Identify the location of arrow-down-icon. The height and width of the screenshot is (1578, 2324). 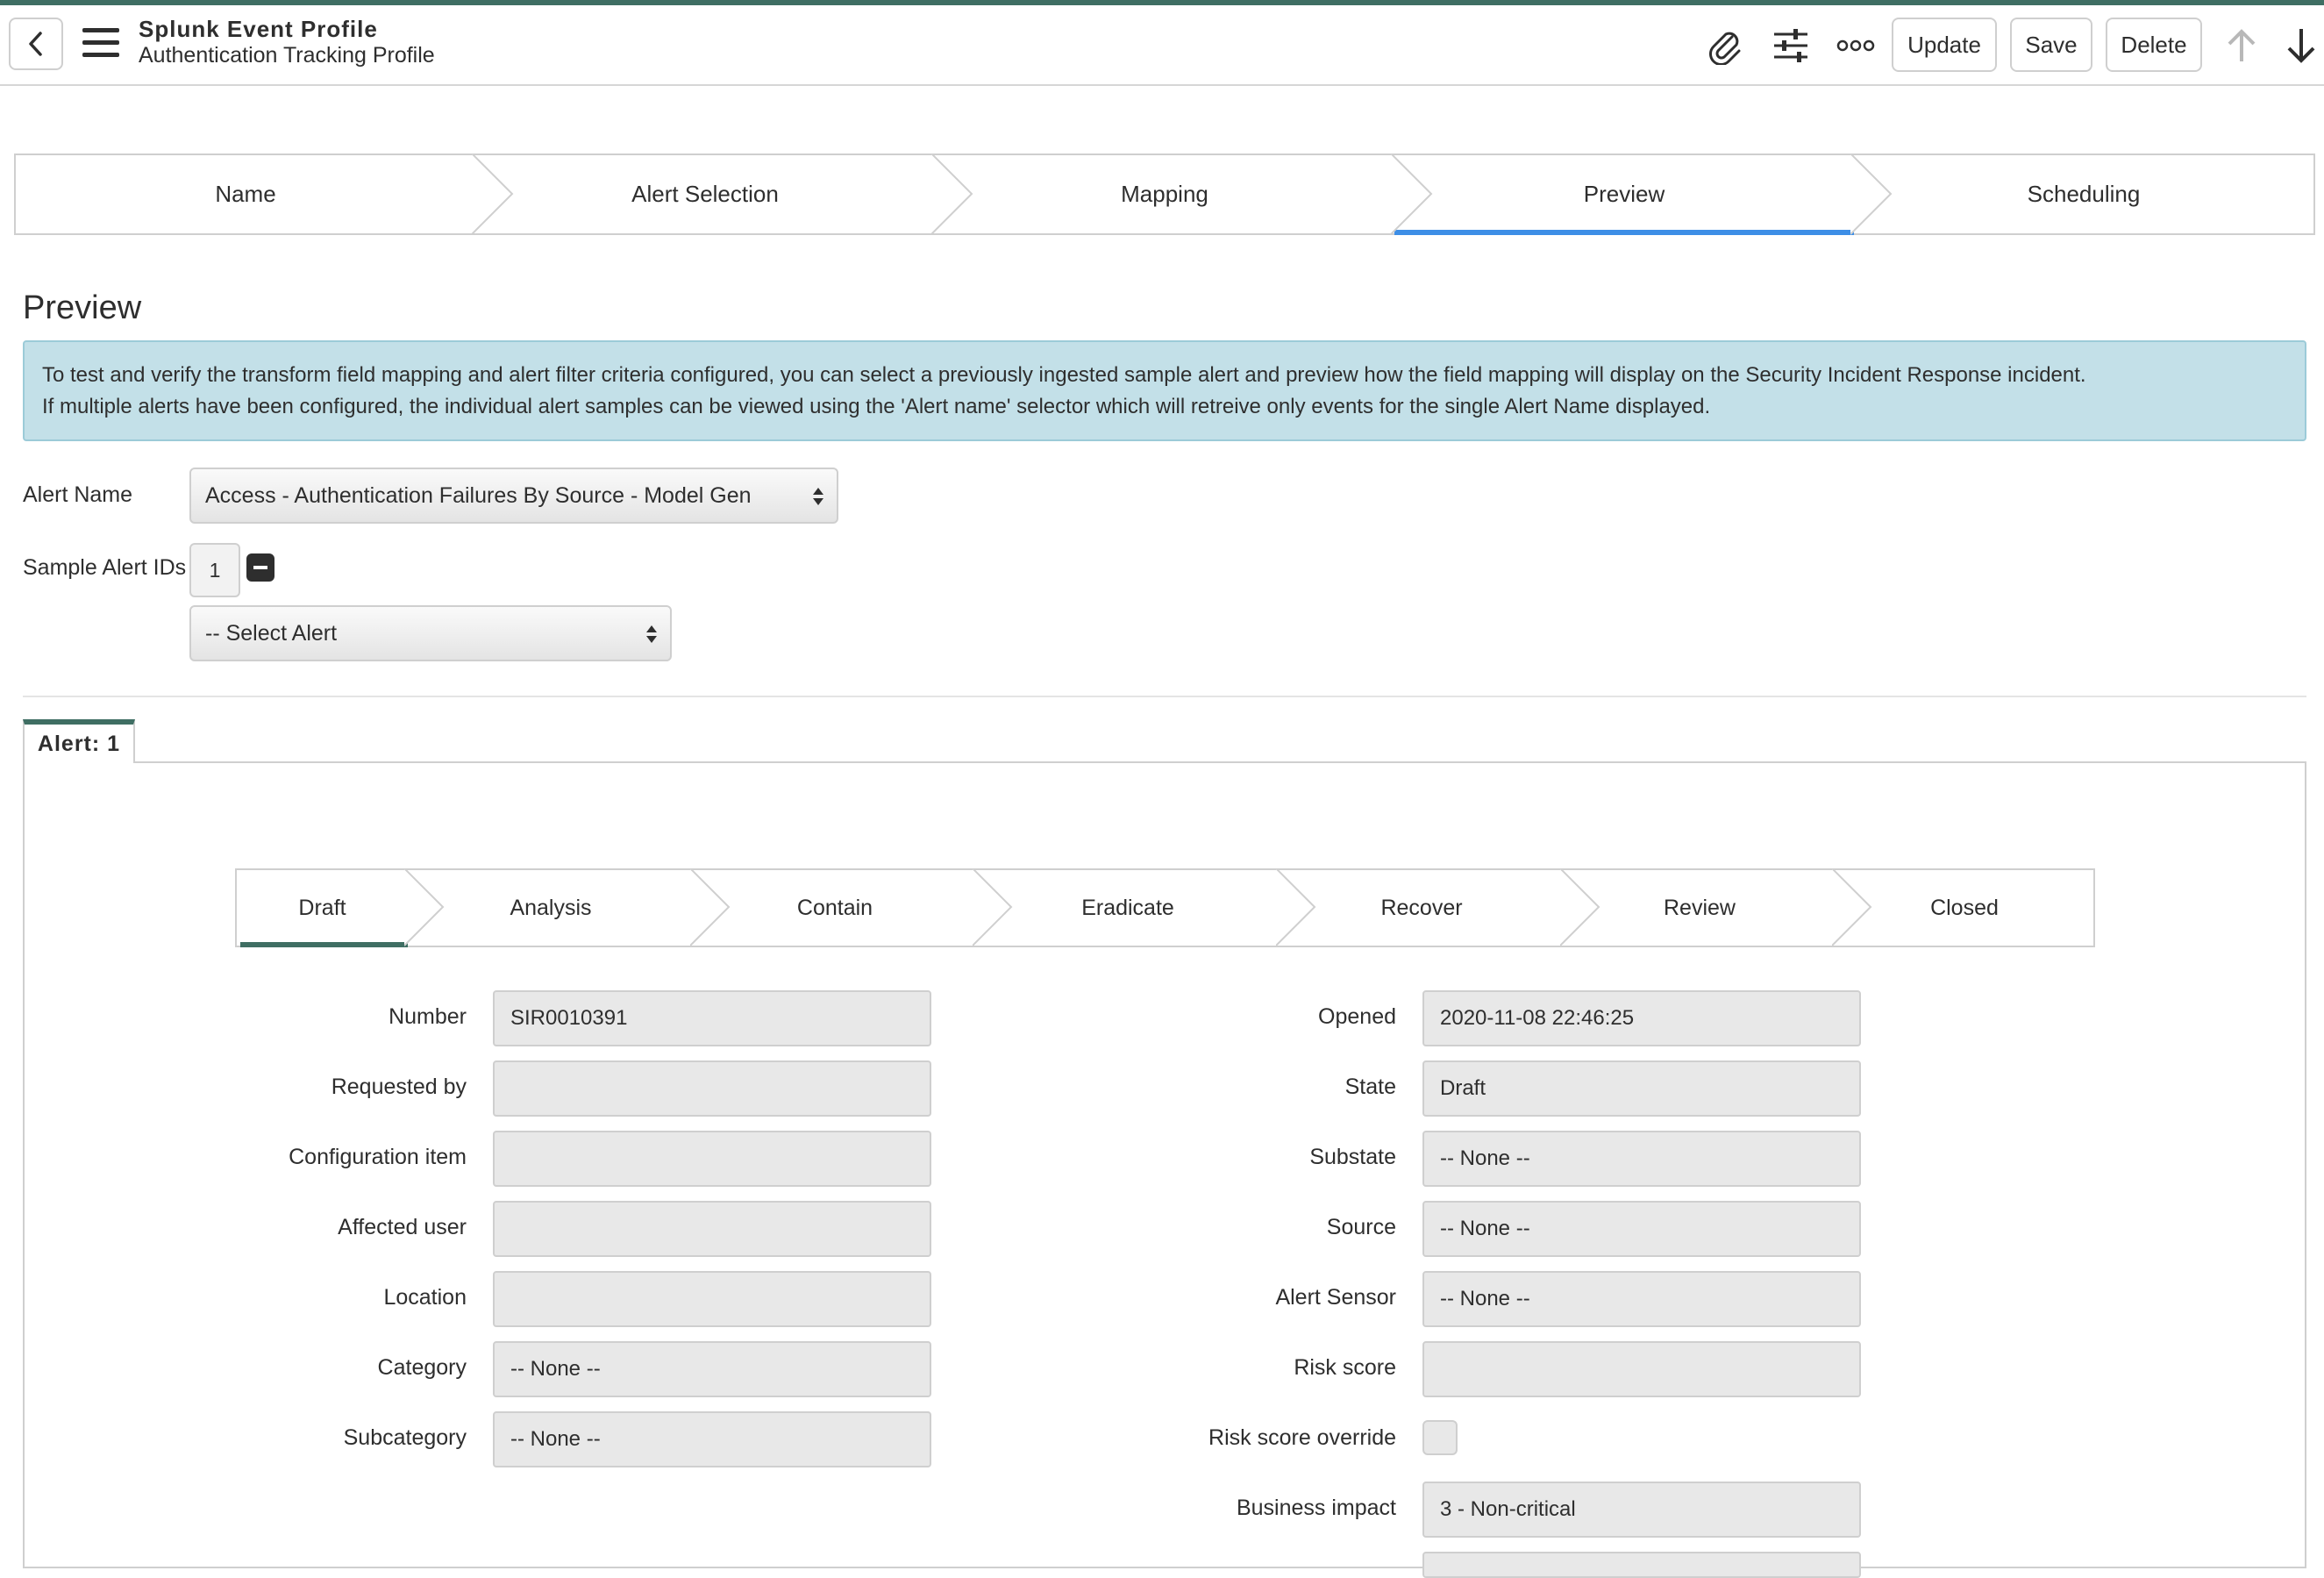
(2301, 46).